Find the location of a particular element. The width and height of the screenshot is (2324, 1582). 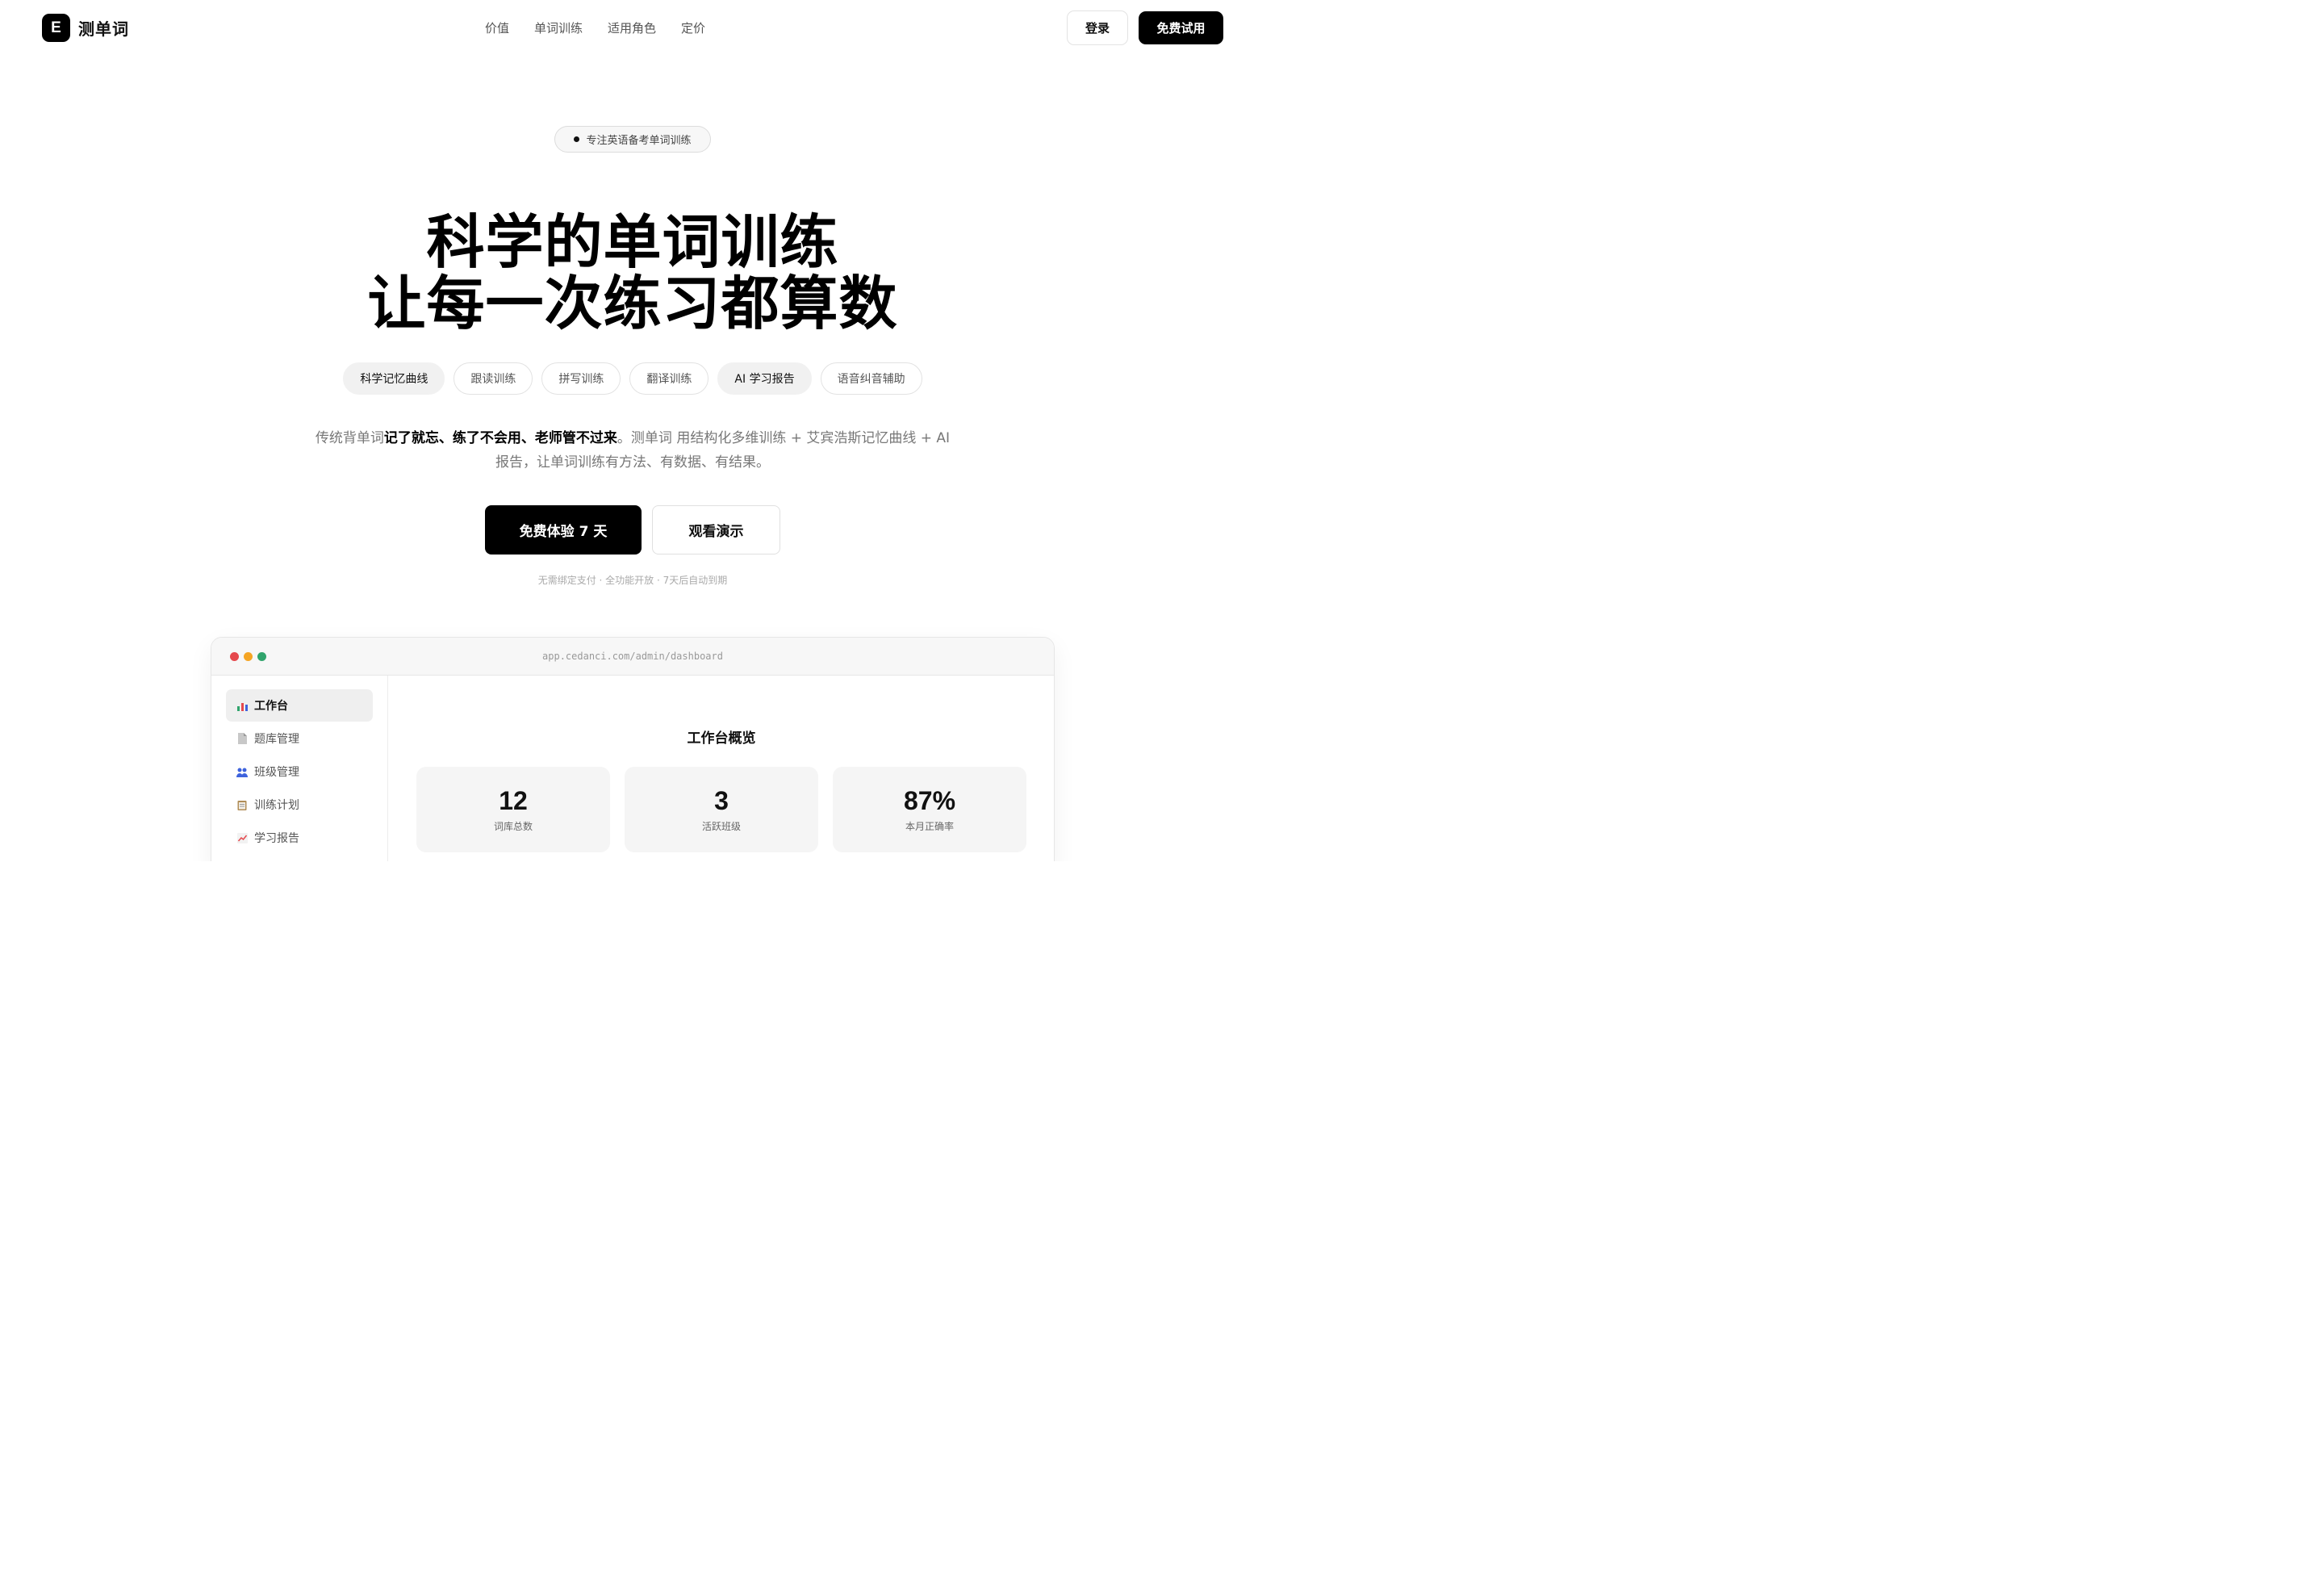

feature-chips: 科学记忆曲线 跟读训练 拼写训练 翻译训练 AI 学习报告 语音纠音辅助 is located at coordinates (632, 378).